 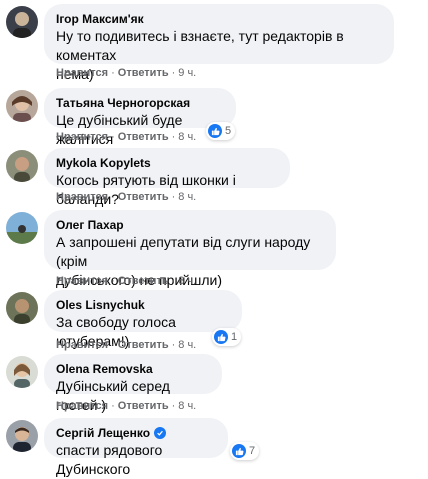 I want to click on reaction-count: 1, so click(x=227, y=337).